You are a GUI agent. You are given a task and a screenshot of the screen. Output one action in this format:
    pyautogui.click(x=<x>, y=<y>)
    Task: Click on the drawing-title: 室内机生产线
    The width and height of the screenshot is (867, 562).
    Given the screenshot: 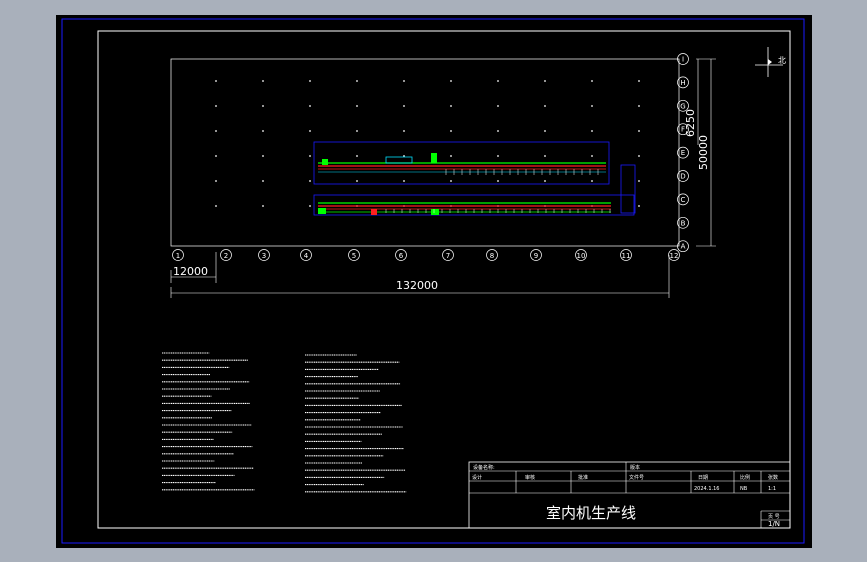 What is the action you would take?
    pyautogui.click(x=591, y=513)
    